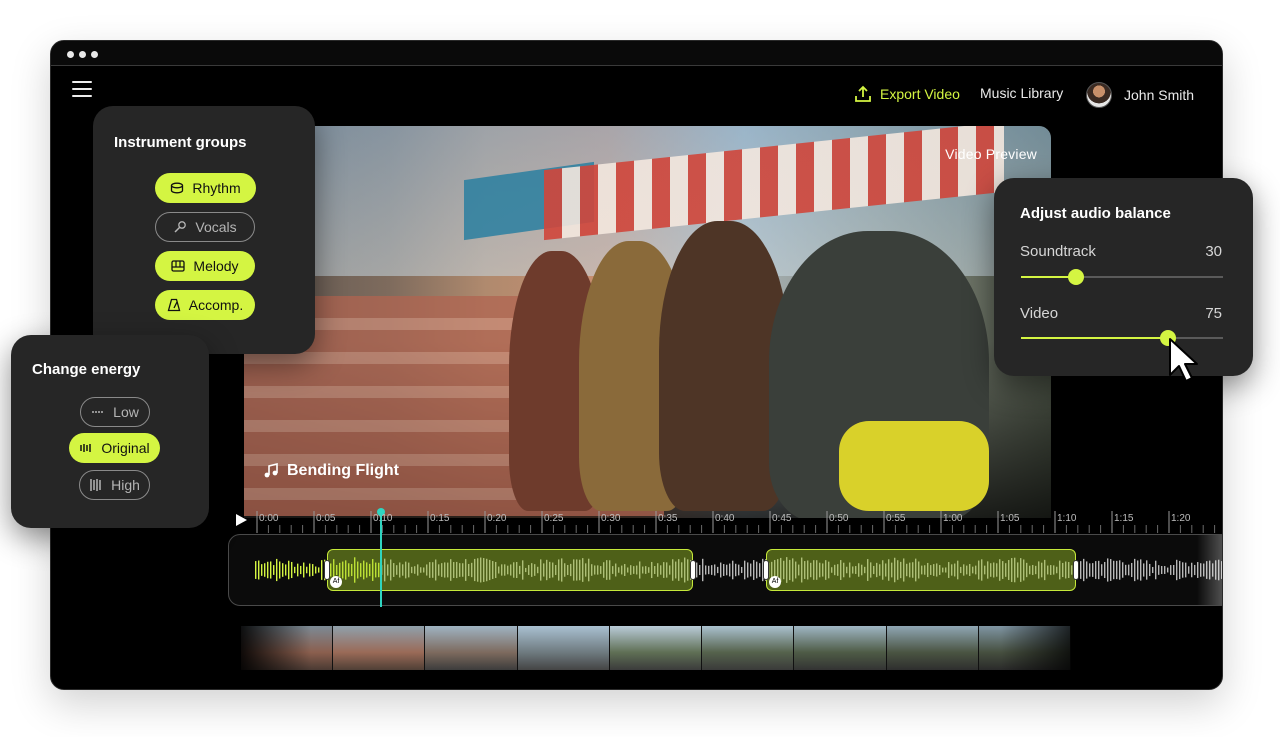 This screenshot has width=1280, height=737. I want to click on instrument-accomp-button: Accomp., so click(205, 305).